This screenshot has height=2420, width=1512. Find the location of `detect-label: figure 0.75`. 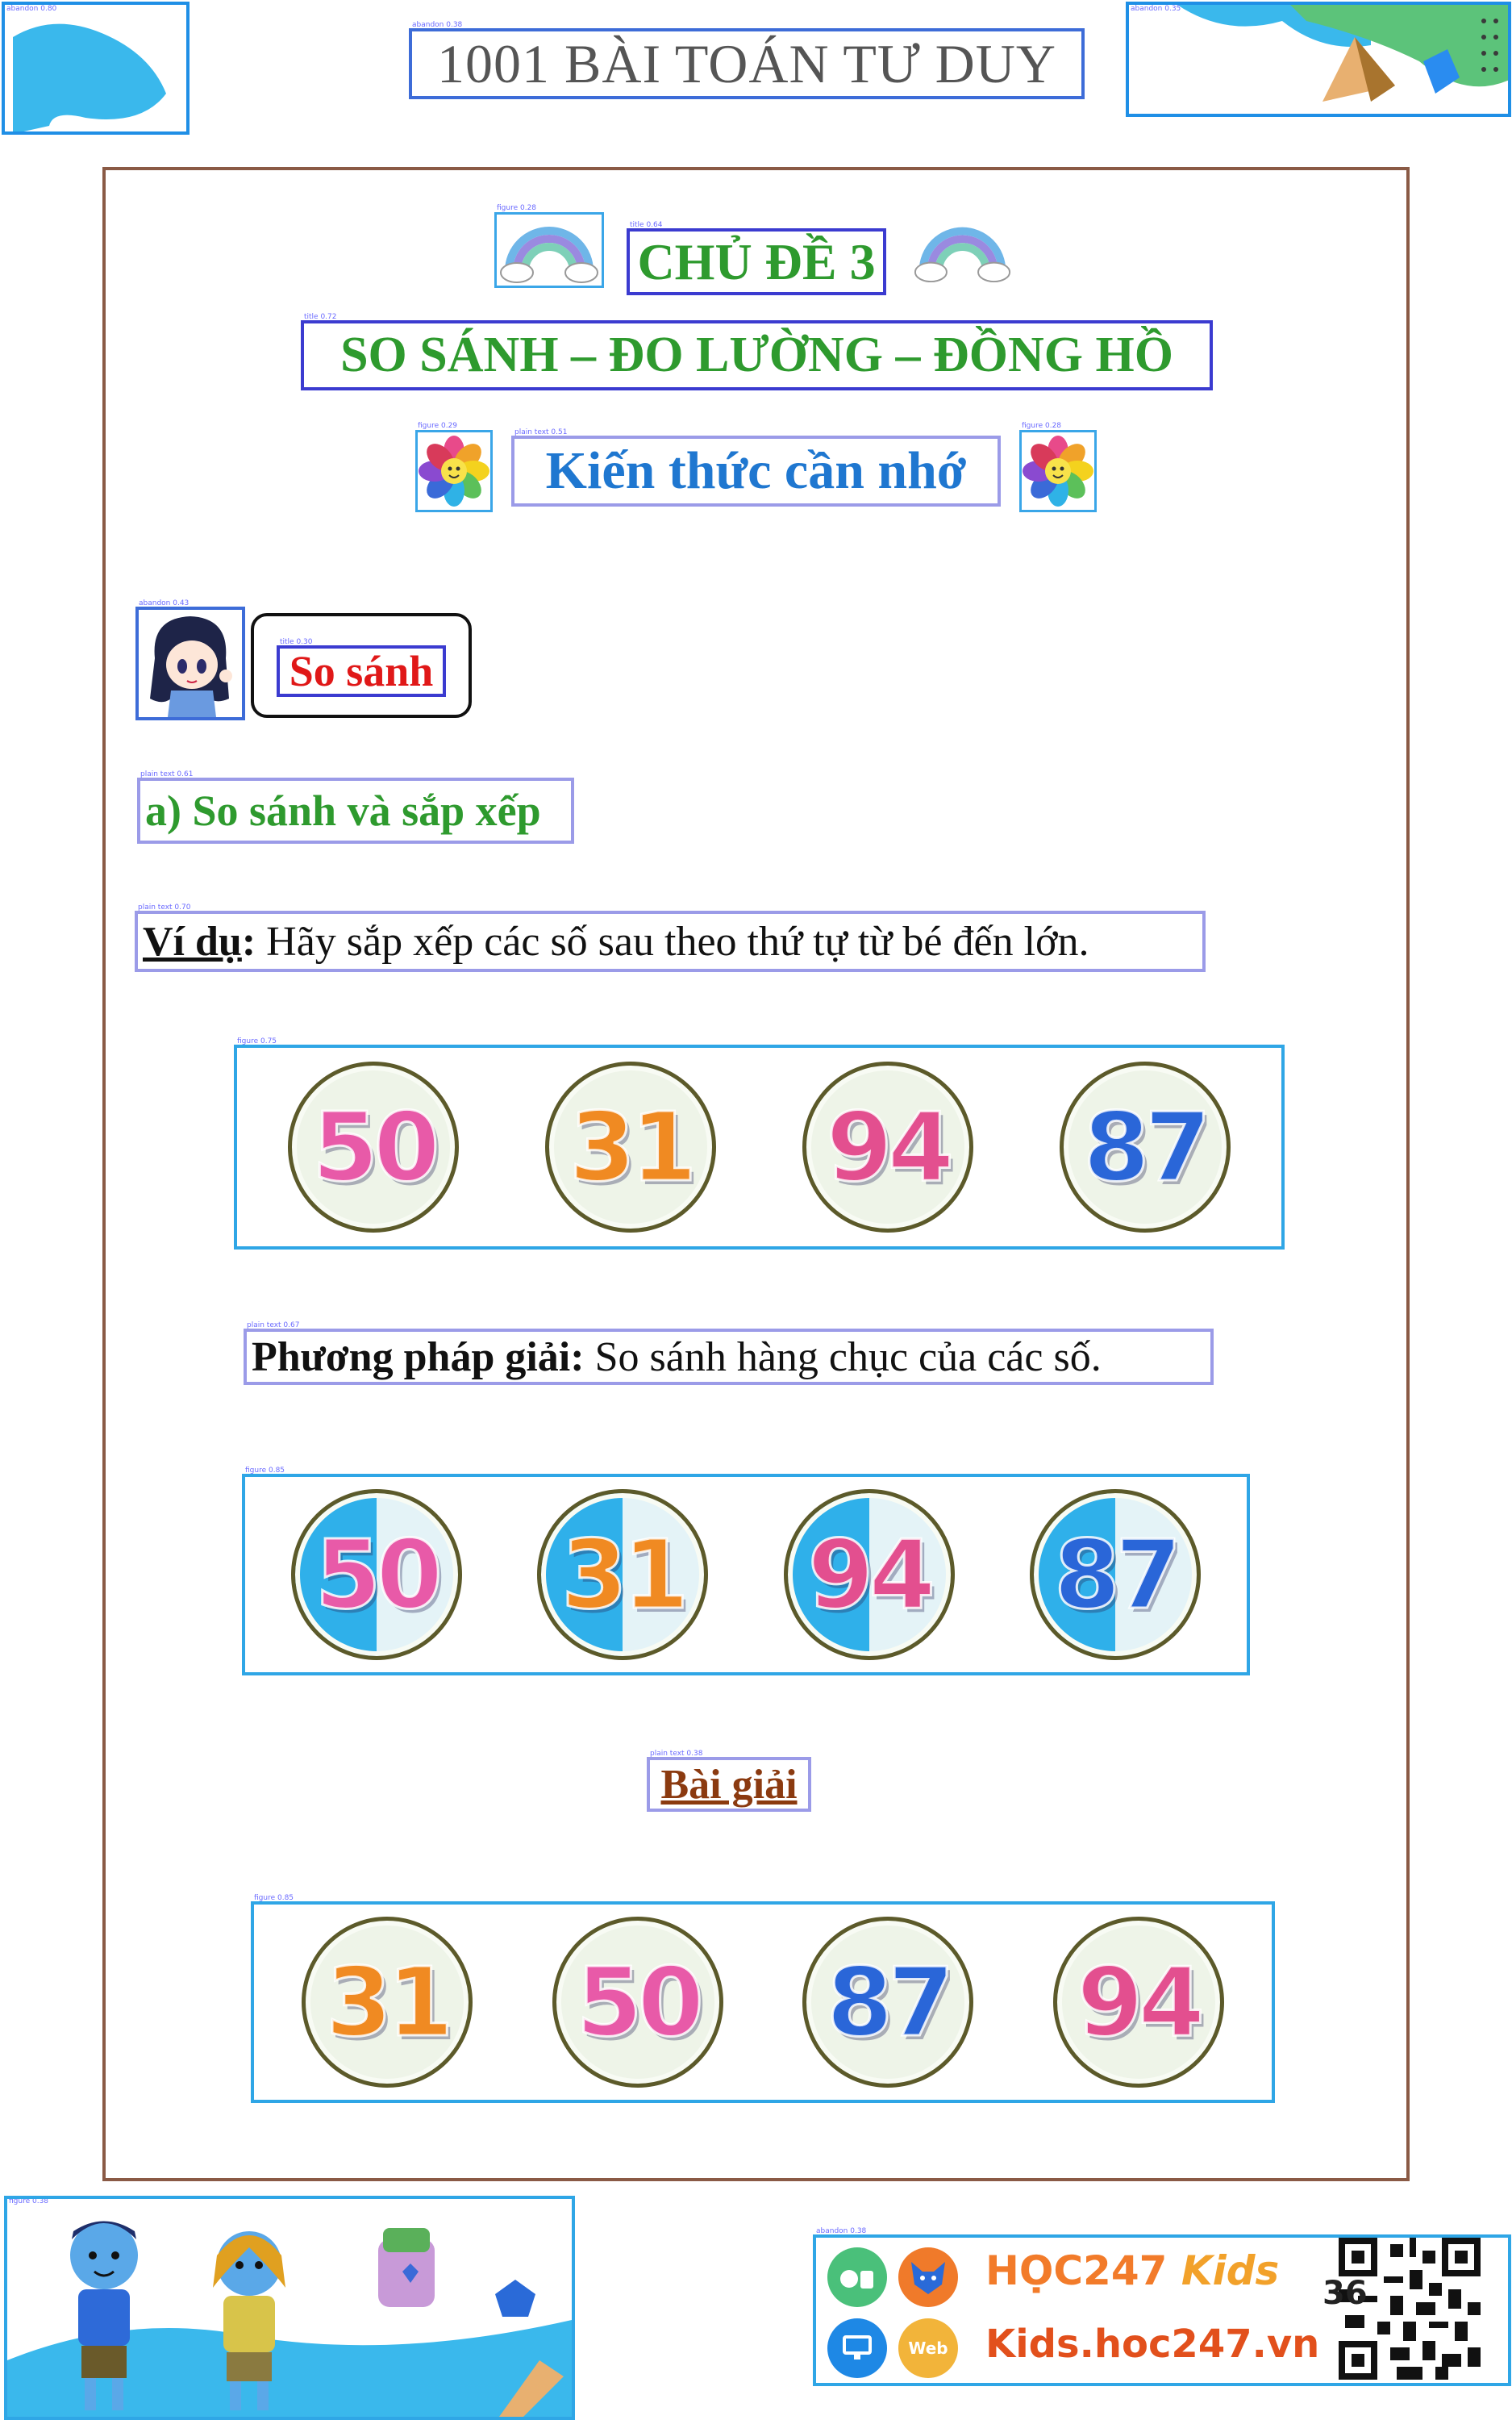

detect-label: figure 0.75 is located at coordinates (257, 1041).